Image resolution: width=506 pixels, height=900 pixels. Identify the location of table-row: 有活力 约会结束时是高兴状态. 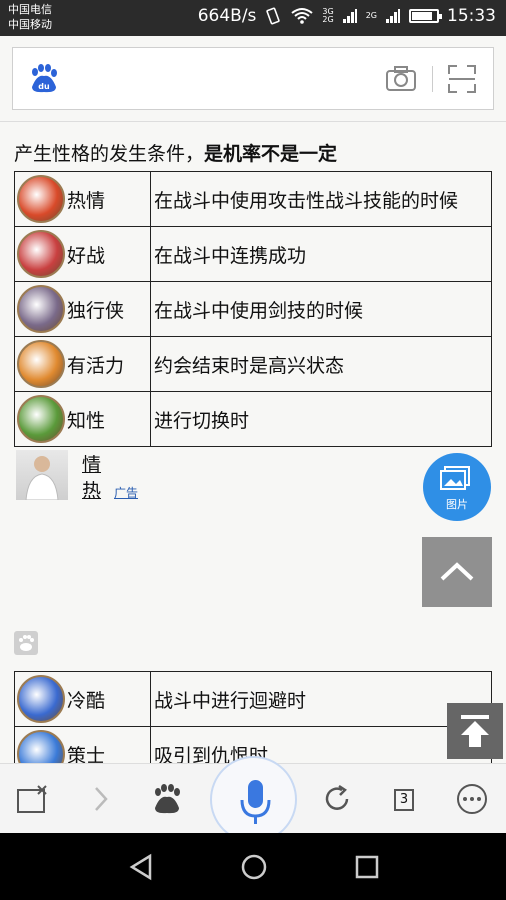
(253, 364).